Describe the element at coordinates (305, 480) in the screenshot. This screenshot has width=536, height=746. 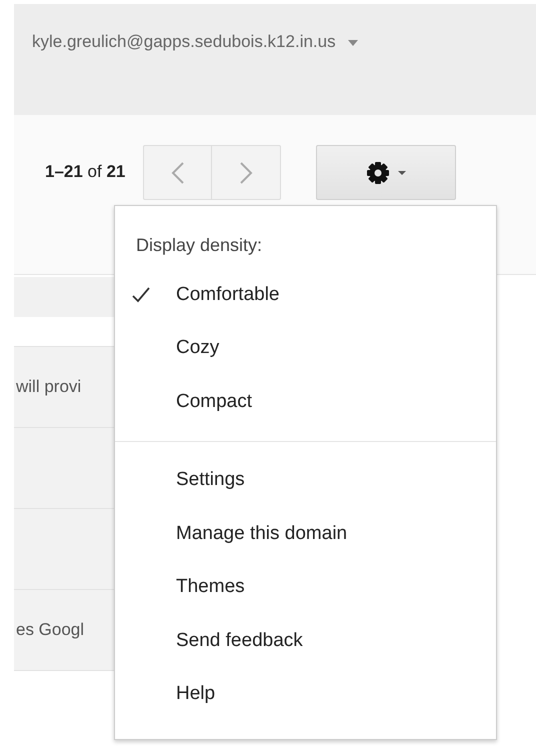
I see `menu-item: Settings` at that location.